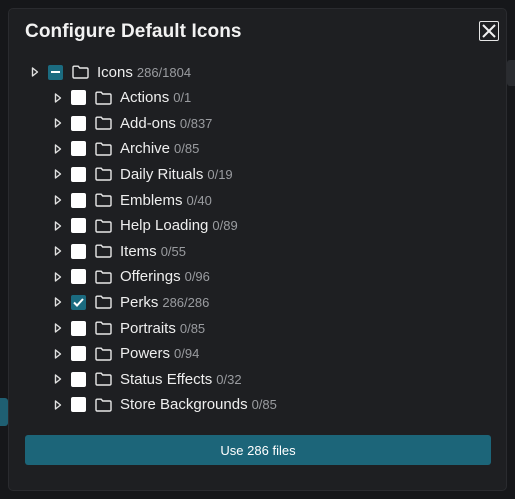  What do you see at coordinates (220, 174) in the screenshot?
I see `folder-count: 0/19` at bounding box center [220, 174].